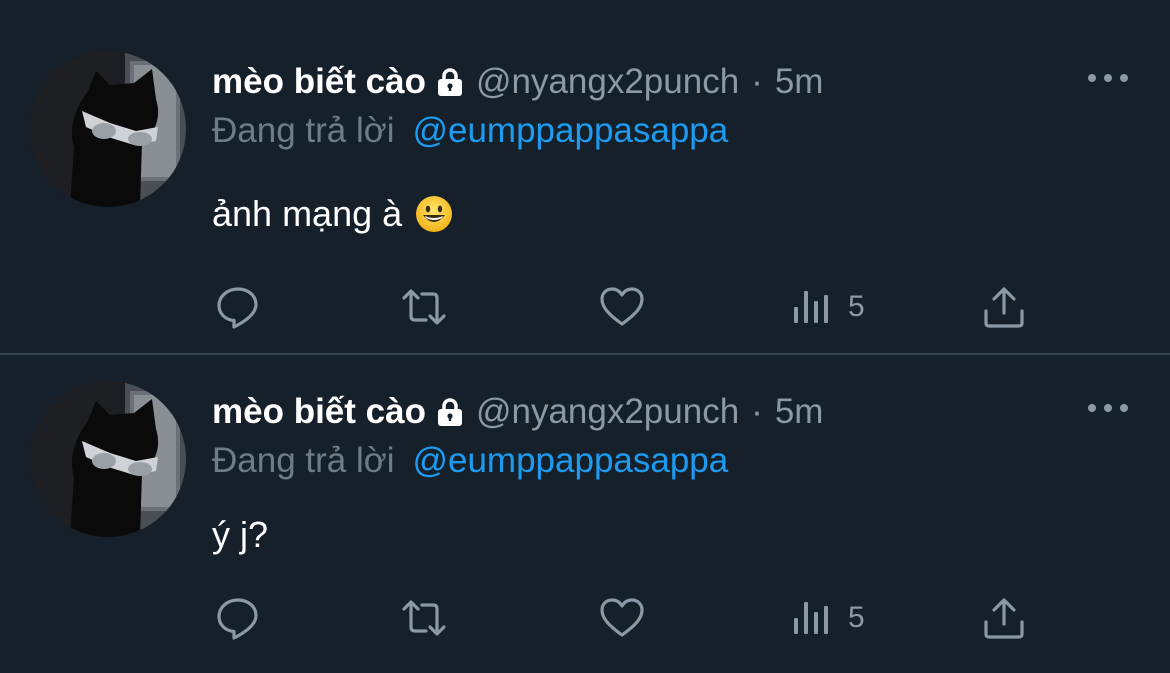 Image resolution: width=1170 pixels, height=673 pixels. What do you see at coordinates (307, 213) in the screenshot?
I see `tweet-text-body: ảnh mạng à` at bounding box center [307, 213].